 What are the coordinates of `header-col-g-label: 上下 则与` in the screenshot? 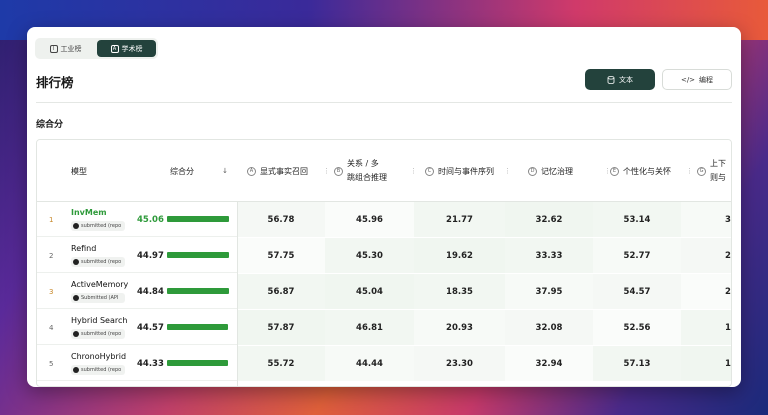 It's located at (718, 170).